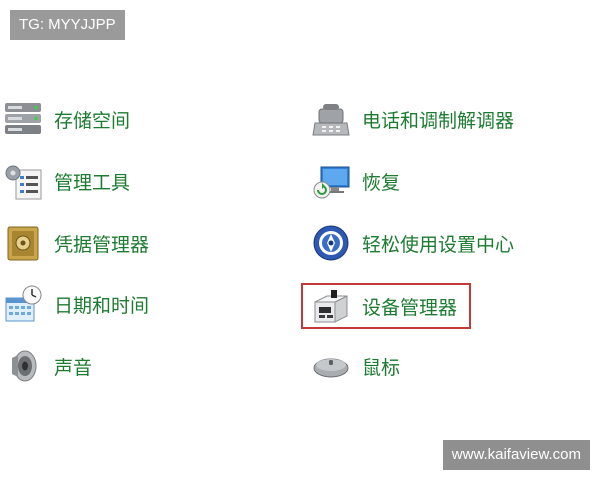 Image resolution: width=600 pixels, height=480 pixels. What do you see at coordinates (47, 366) in the screenshot?
I see `item-sound: 声音` at bounding box center [47, 366].